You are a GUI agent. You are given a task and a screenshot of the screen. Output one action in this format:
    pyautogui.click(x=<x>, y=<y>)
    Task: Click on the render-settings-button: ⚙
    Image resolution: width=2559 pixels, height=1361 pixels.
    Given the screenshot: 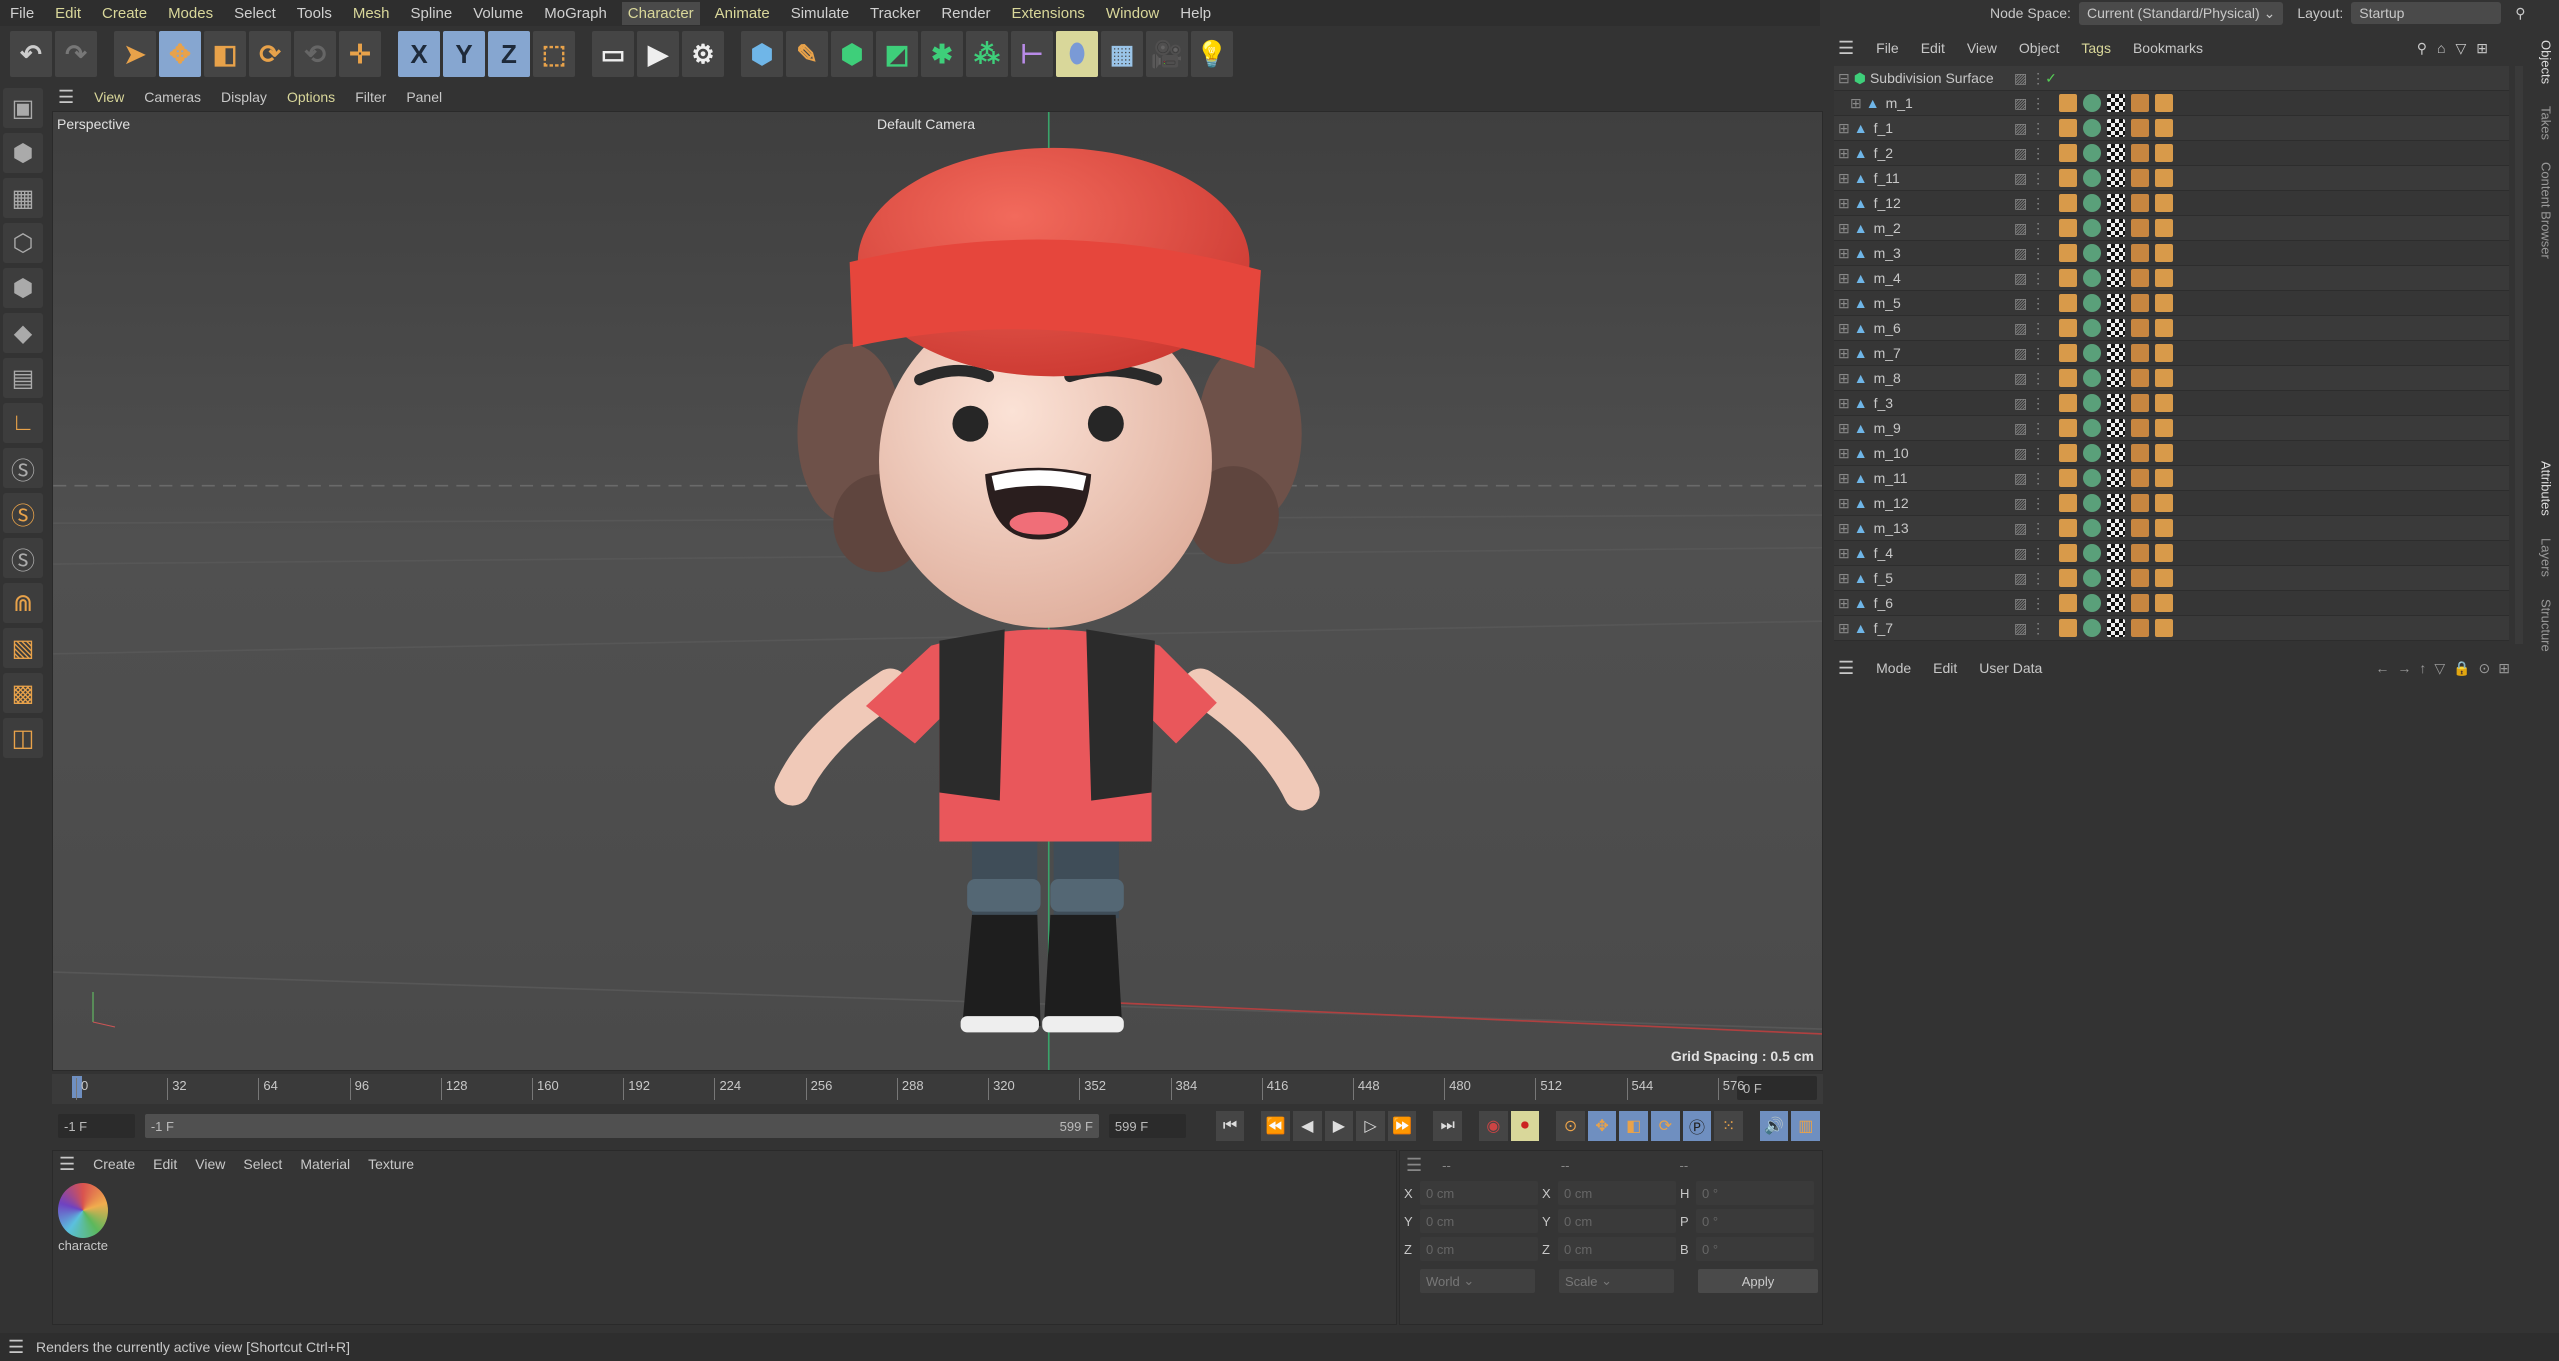 What is the action you would take?
    pyautogui.click(x=703, y=54)
    